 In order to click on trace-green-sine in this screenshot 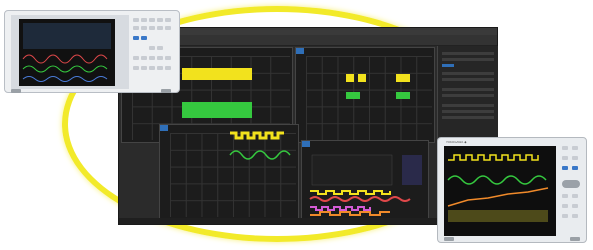, I will do `click(260, 155)`.